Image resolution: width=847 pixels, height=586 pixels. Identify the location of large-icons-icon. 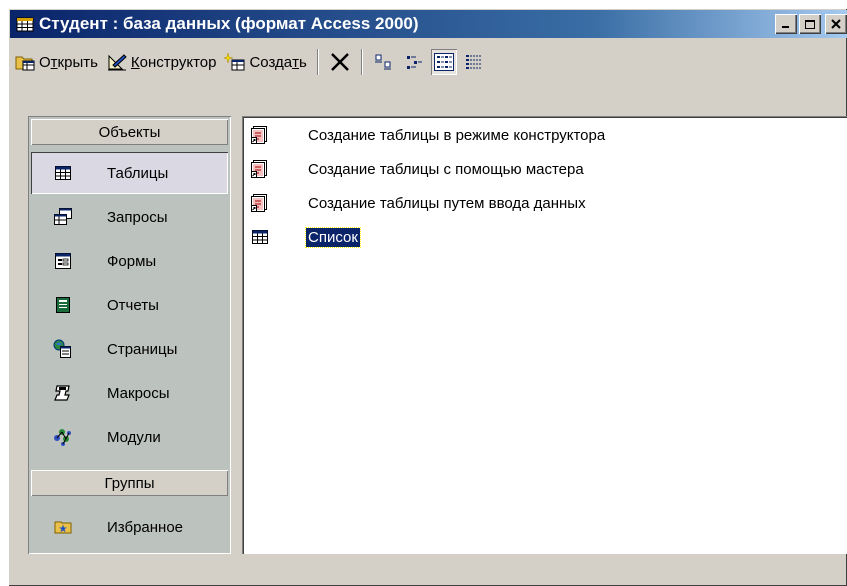
(382, 62).